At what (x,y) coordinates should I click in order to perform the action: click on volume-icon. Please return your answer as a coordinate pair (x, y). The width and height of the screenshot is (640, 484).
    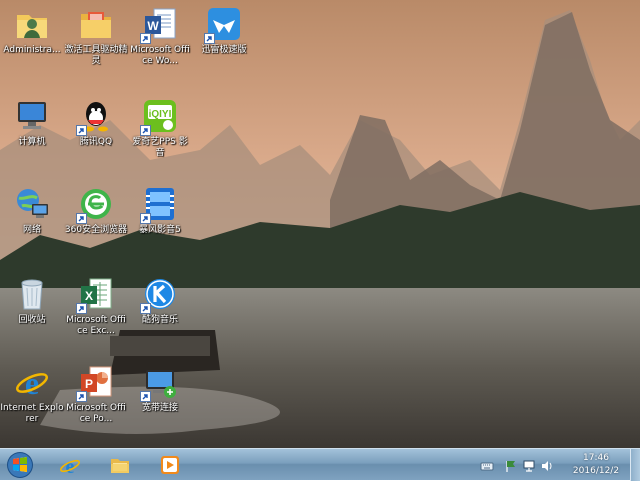
    Looking at the image, I should click on (547, 465).